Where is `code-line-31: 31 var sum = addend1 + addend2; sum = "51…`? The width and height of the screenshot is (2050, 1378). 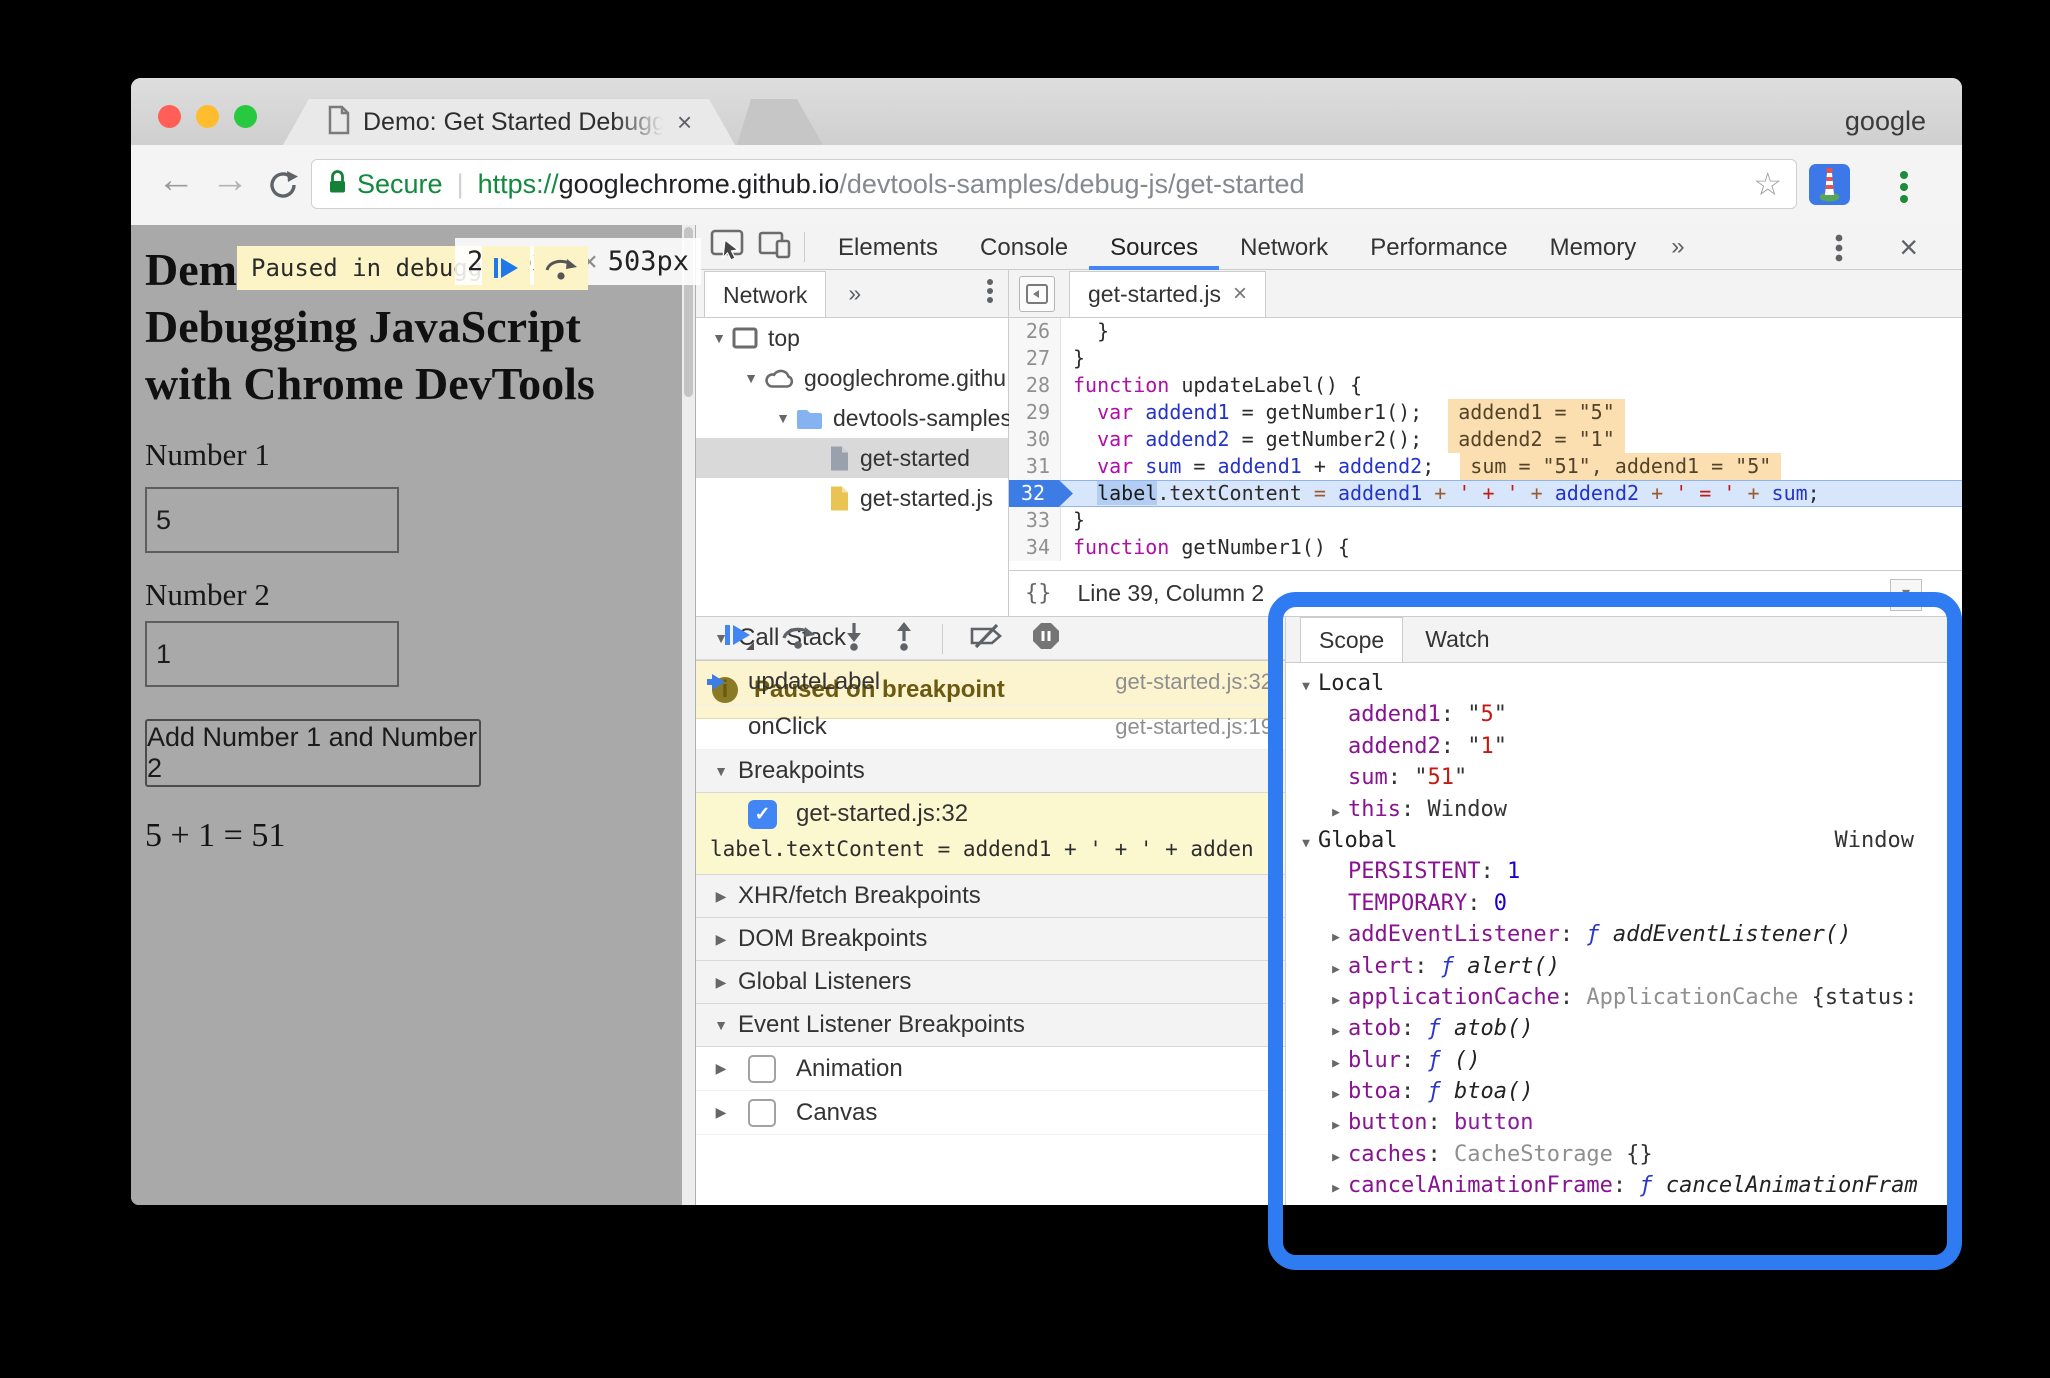 code-line-31: 31 var sum = addend1 + addend2; sum = "51… is located at coordinates (1485, 466).